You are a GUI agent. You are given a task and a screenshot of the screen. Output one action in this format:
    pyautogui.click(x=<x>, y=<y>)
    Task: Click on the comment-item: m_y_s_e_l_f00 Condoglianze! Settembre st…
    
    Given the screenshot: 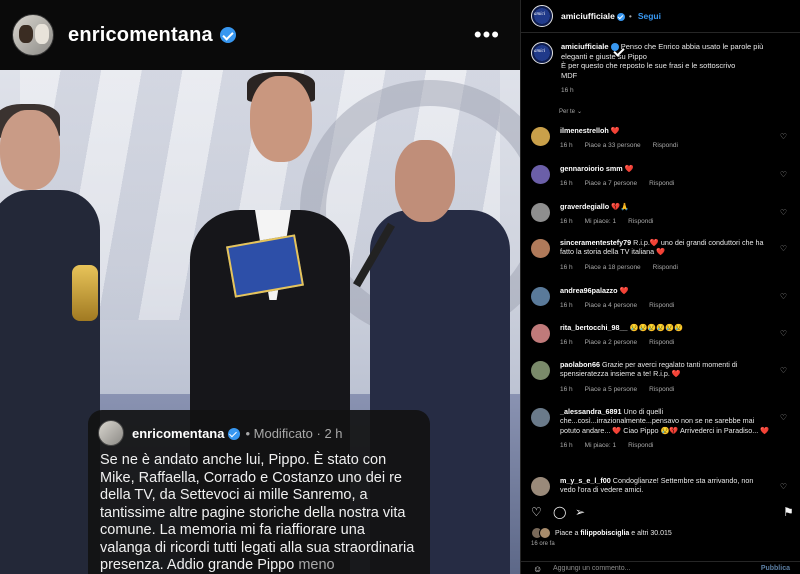 What is the action you would take?
    pyautogui.click(x=662, y=486)
    